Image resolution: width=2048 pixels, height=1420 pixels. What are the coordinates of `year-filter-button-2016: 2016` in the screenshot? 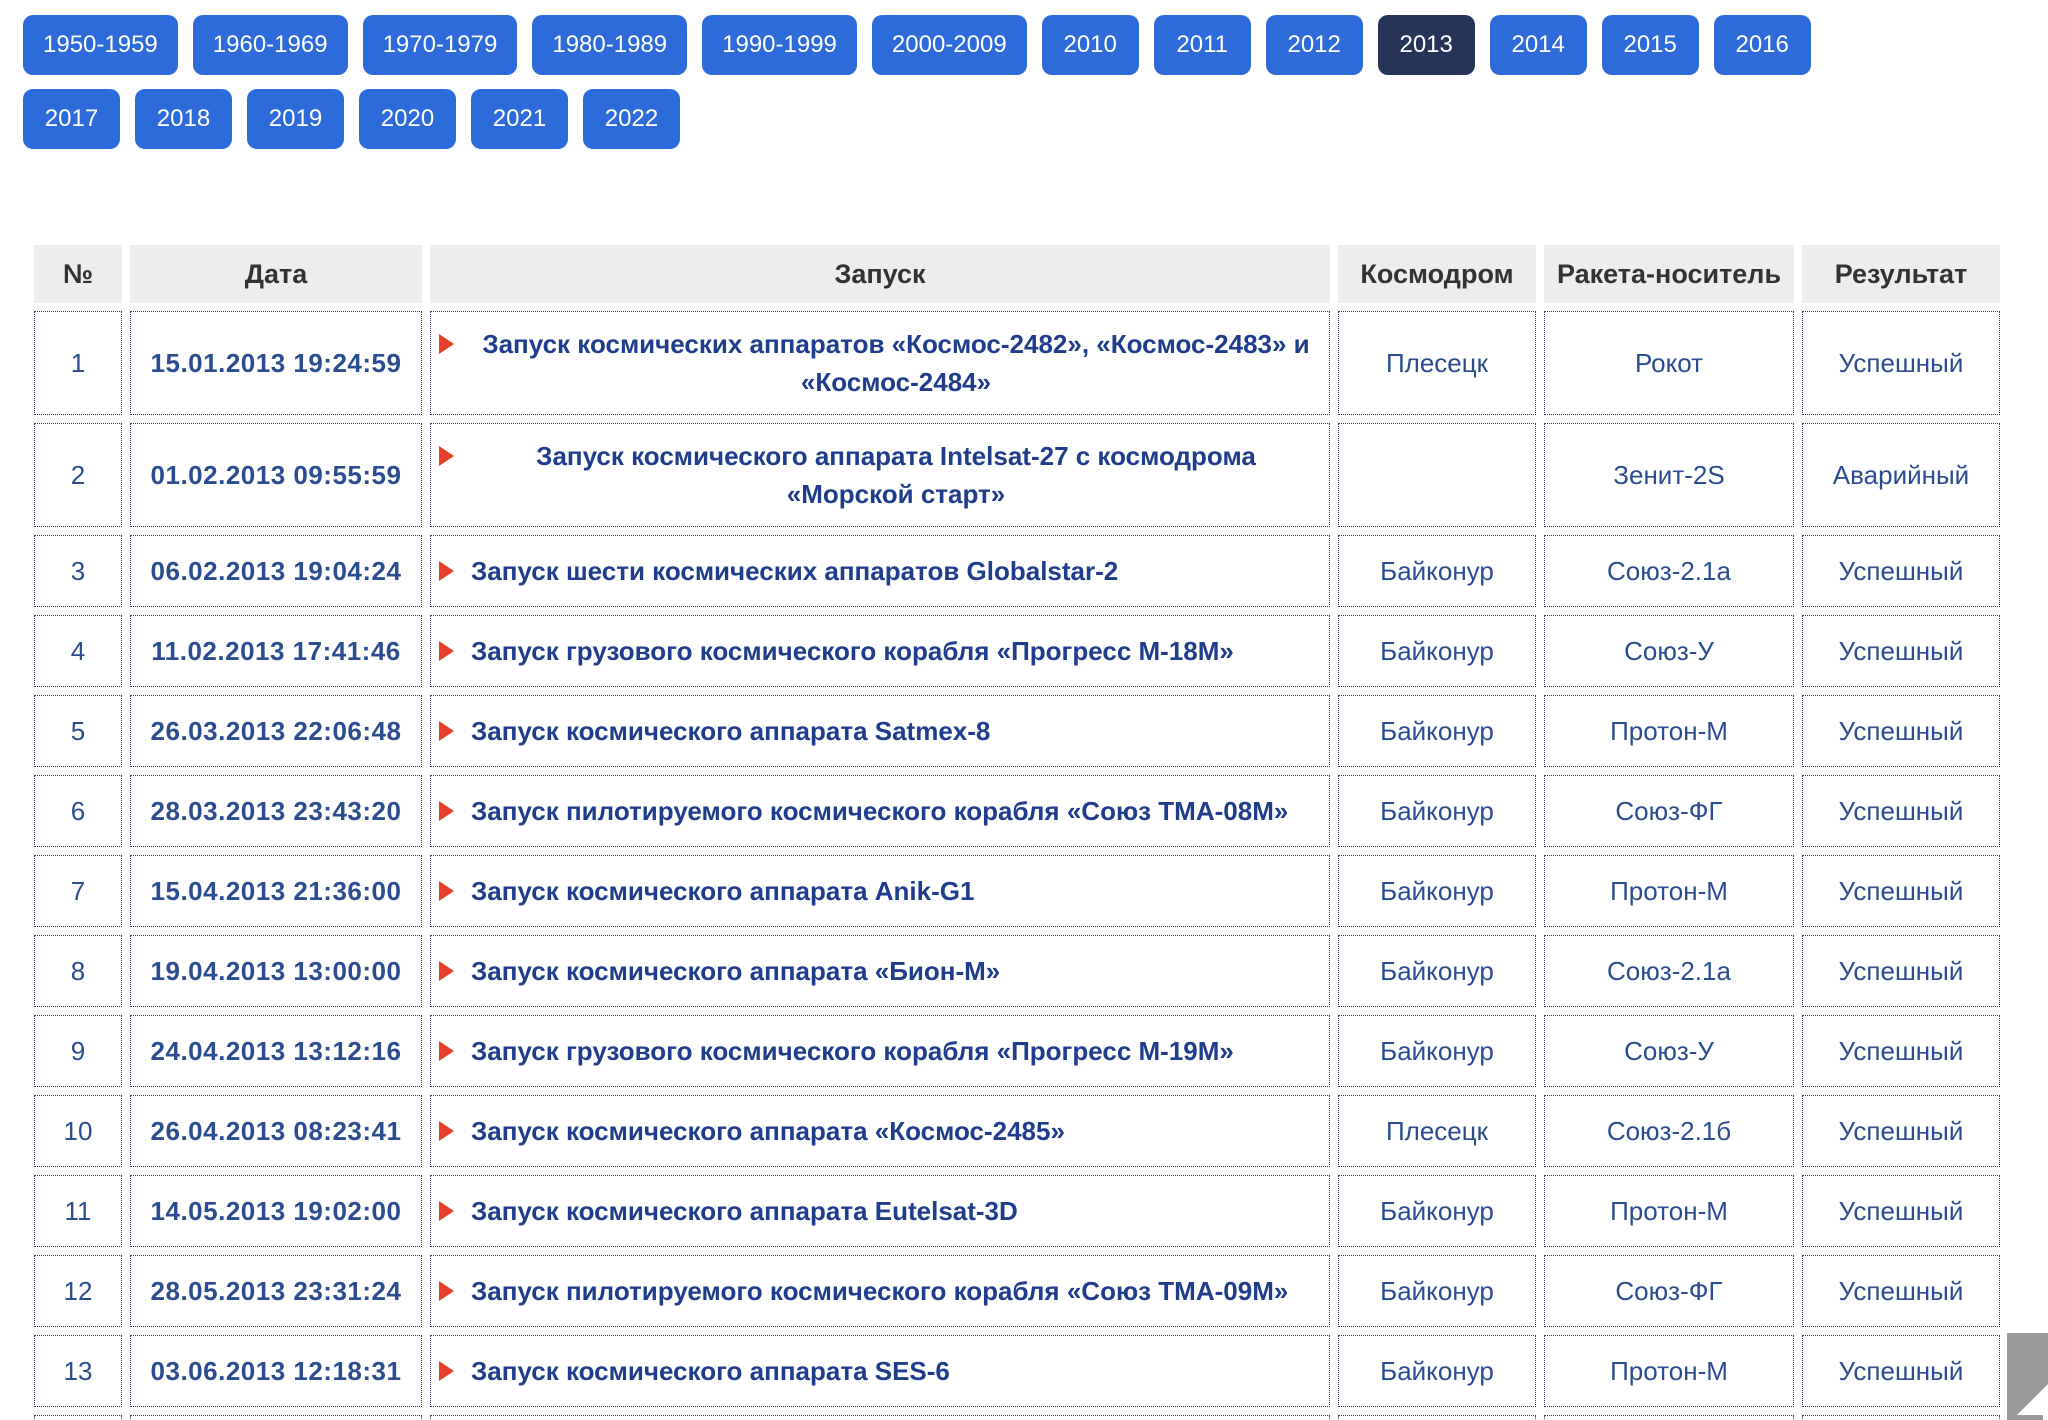 It's located at (1762, 45).